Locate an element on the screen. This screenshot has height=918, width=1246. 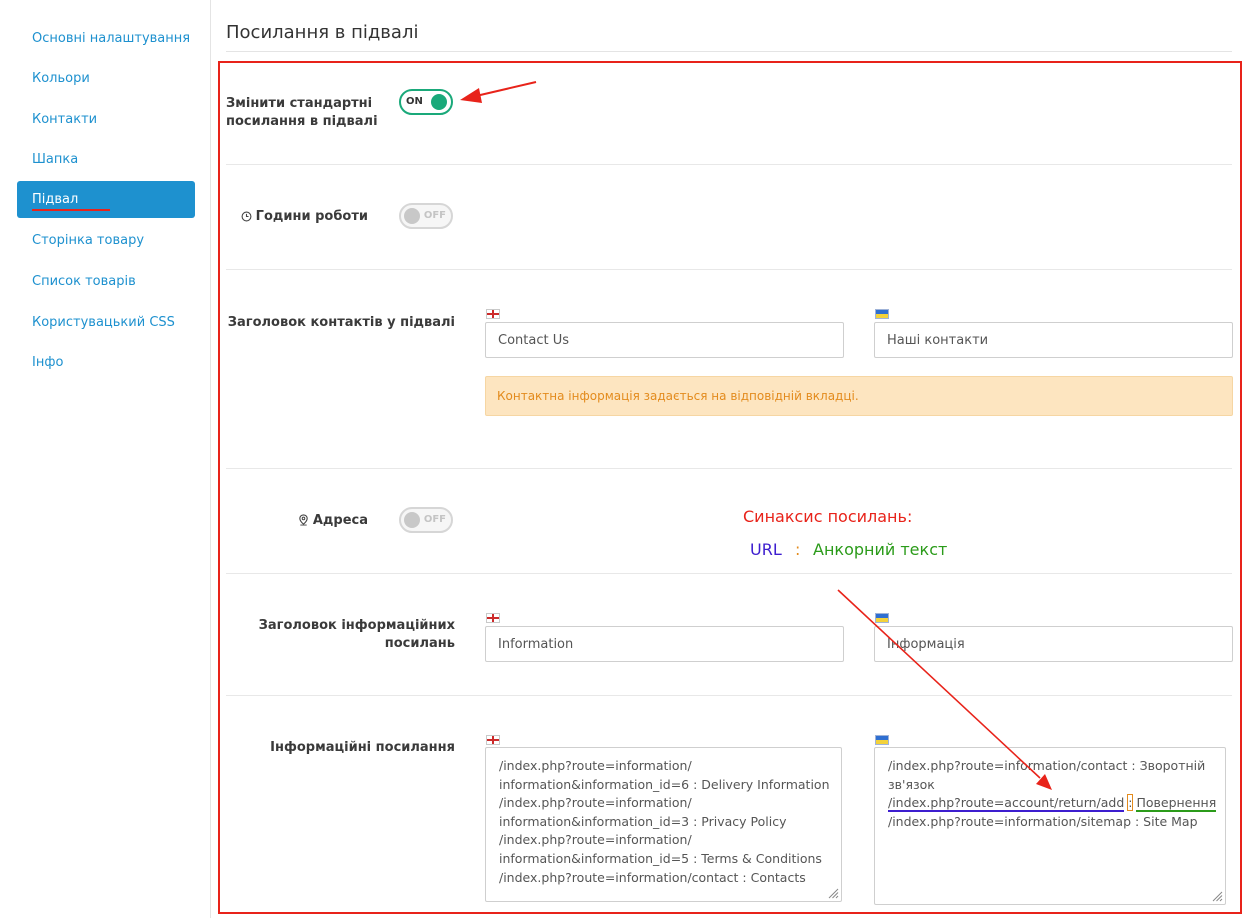
sidebar-item-footer-label: Підвал is located at coordinates (55, 199).